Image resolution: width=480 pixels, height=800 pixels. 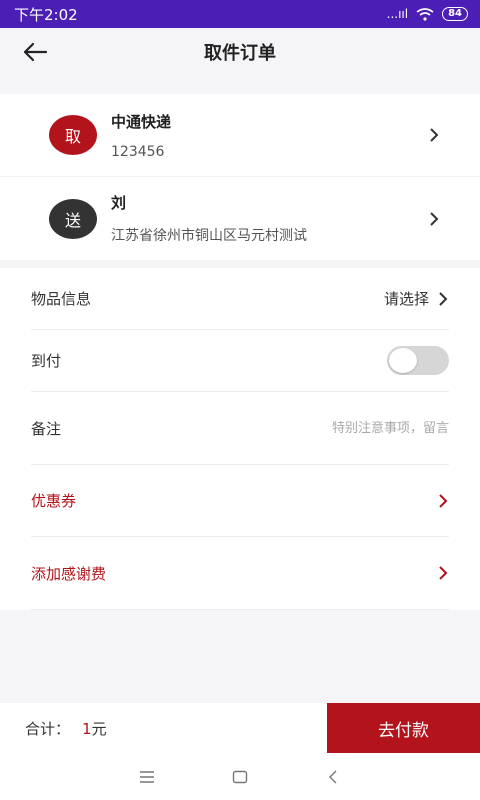 What do you see at coordinates (87, 728) in the screenshot?
I see `total-amount: 1` at bounding box center [87, 728].